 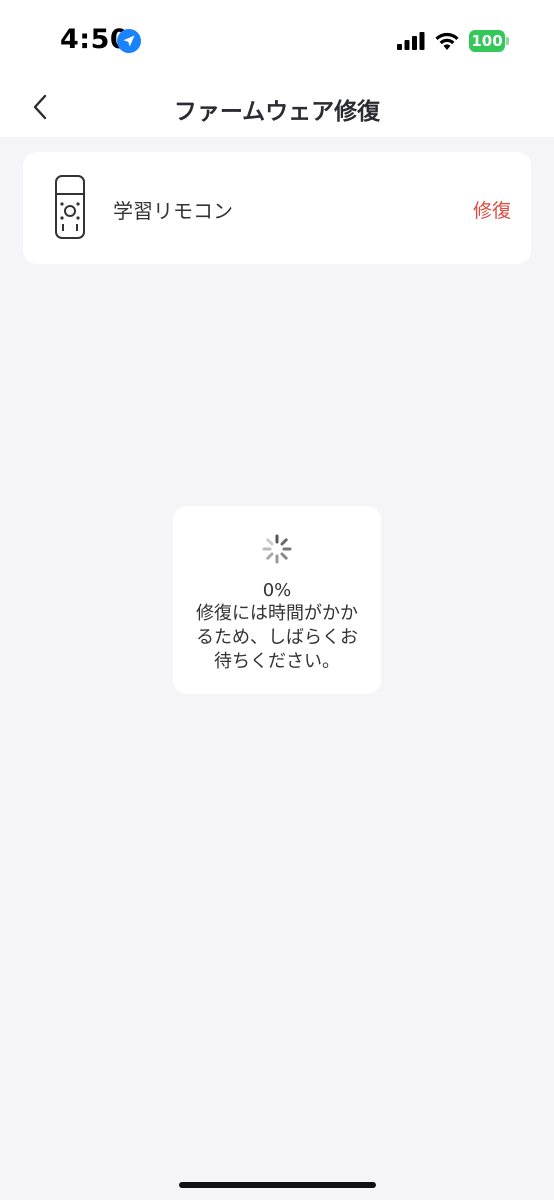 I want to click on page-title: ファームウェア修復, so click(x=277, y=112).